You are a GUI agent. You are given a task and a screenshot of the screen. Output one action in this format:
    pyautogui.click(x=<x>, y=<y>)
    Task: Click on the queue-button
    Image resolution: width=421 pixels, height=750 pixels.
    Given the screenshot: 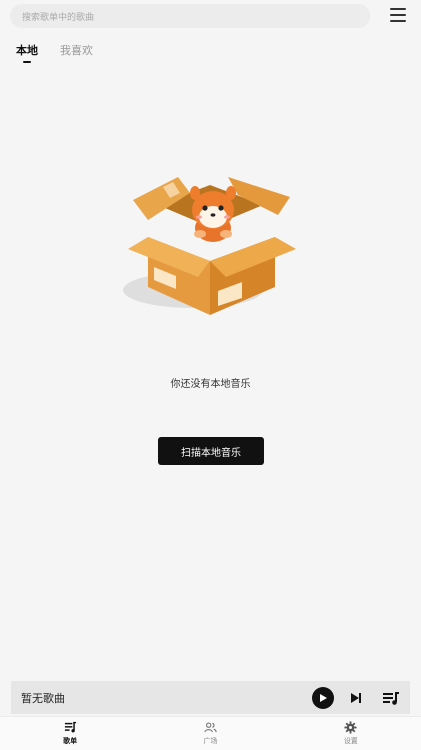 What is the action you would take?
    pyautogui.click(x=391, y=698)
    